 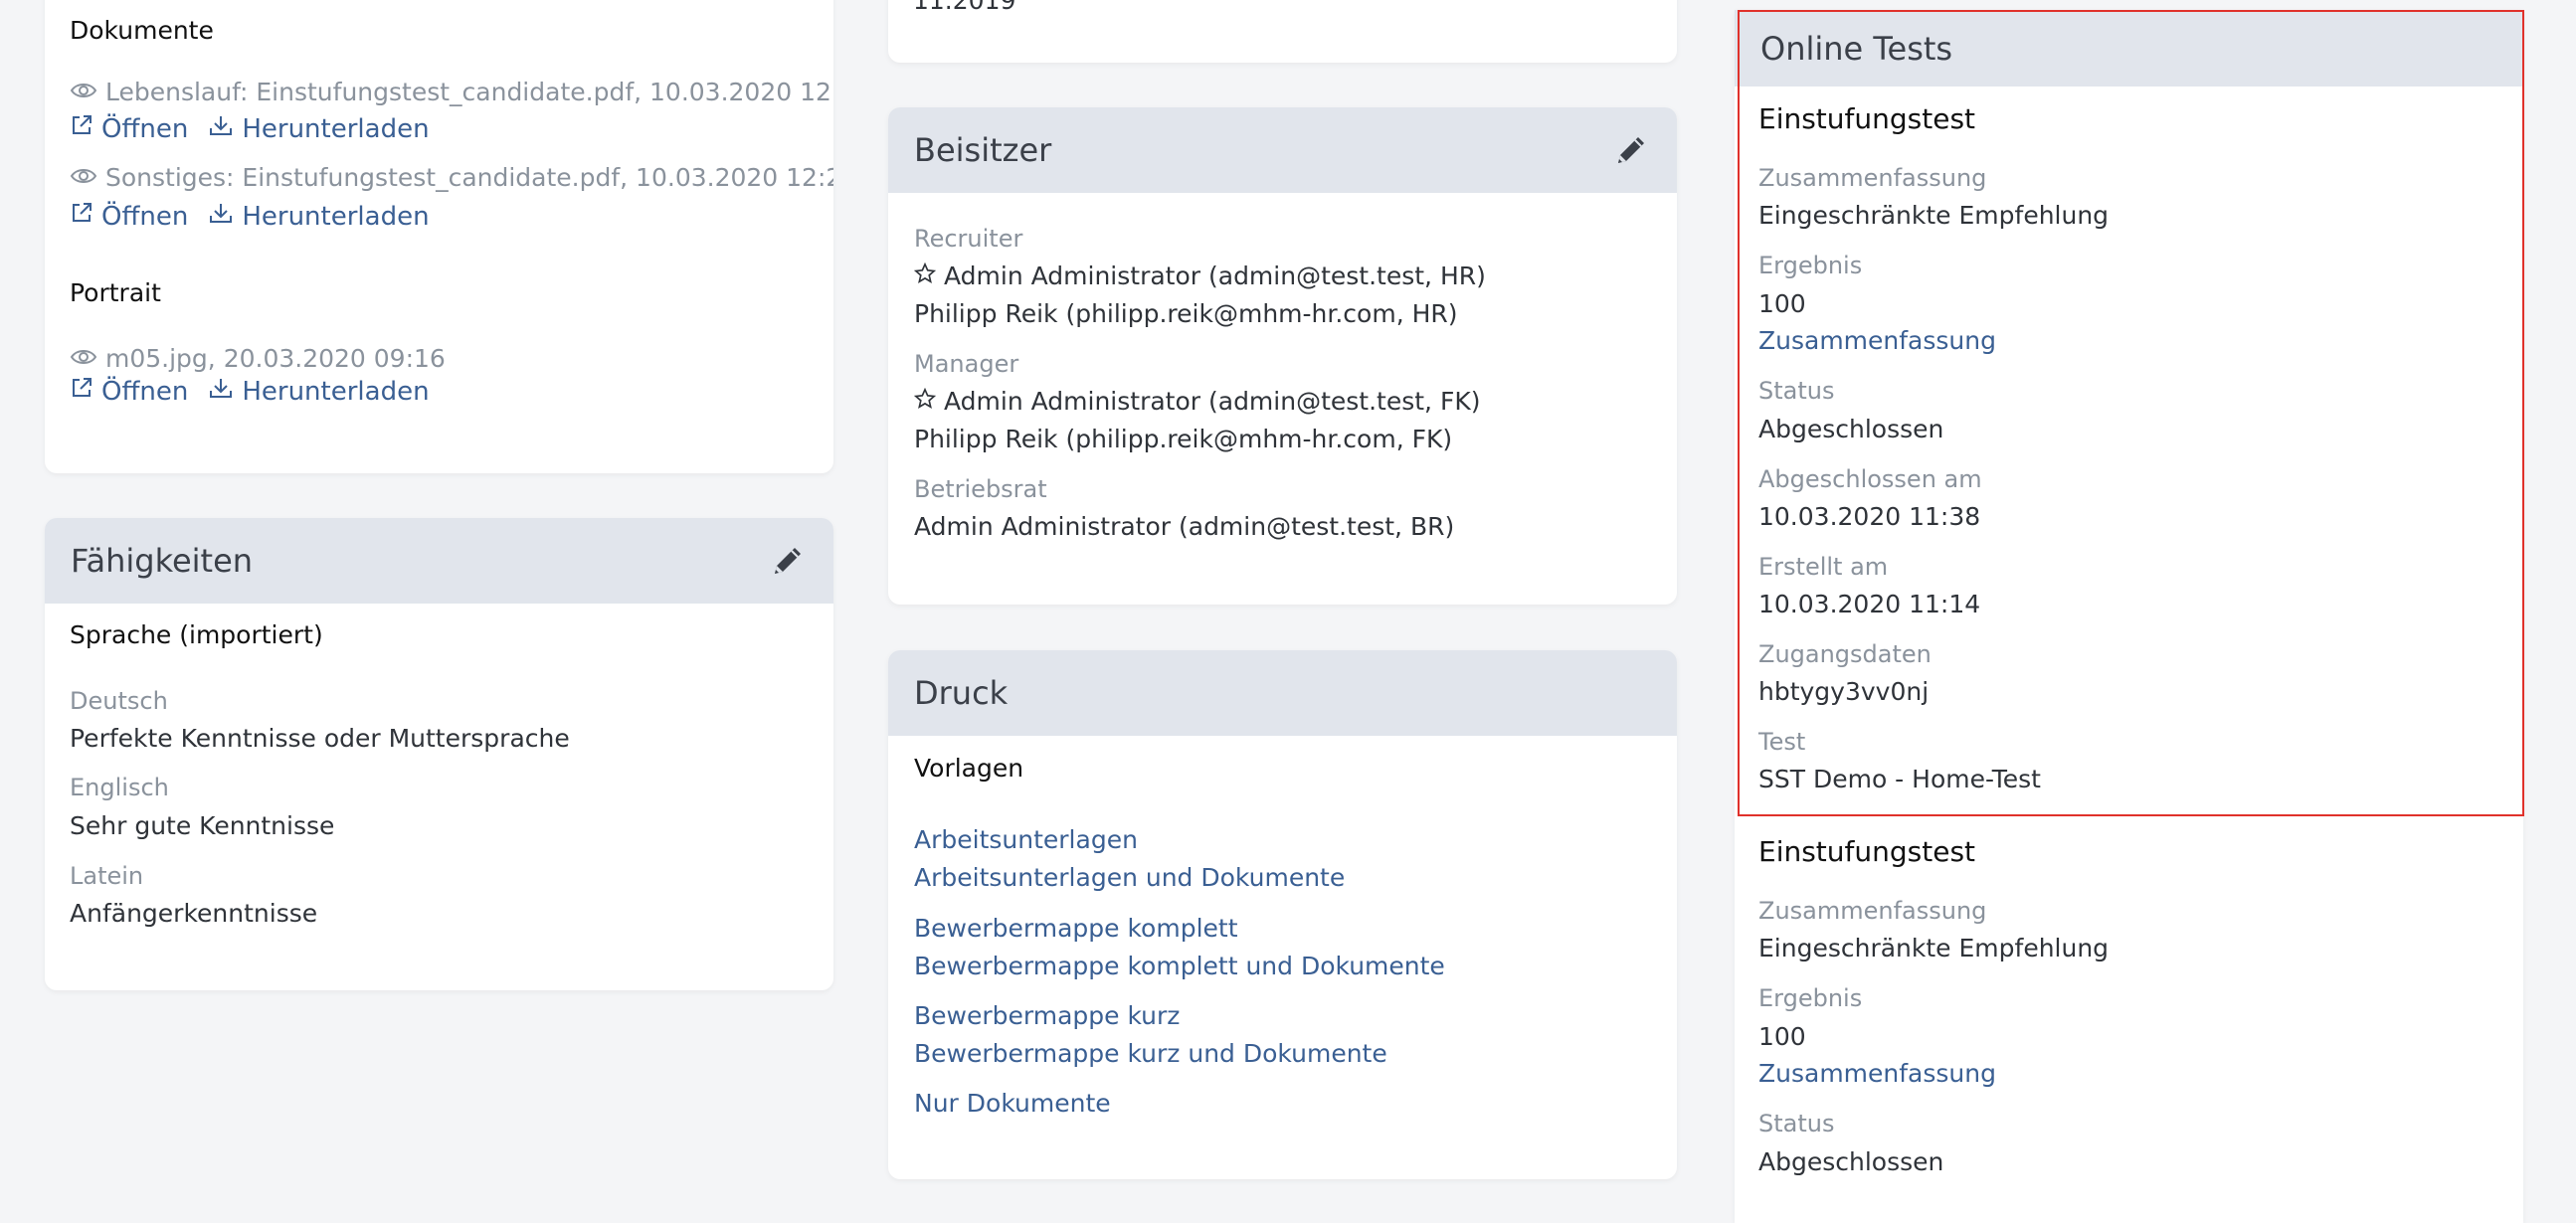 I want to click on documents-heading: Dokumente, so click(x=142, y=30).